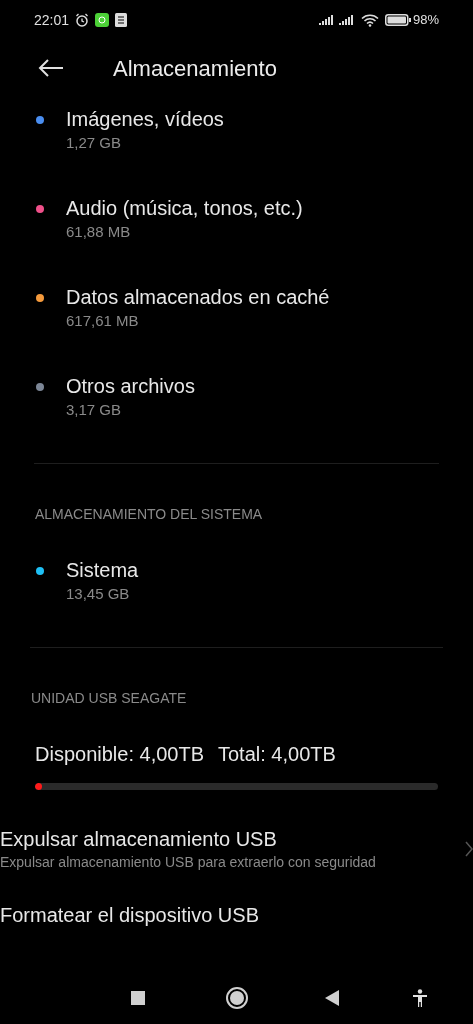 This screenshot has height=1024, width=473. Describe the element at coordinates (52, 20) in the screenshot. I see `status-time: 22:01` at that location.